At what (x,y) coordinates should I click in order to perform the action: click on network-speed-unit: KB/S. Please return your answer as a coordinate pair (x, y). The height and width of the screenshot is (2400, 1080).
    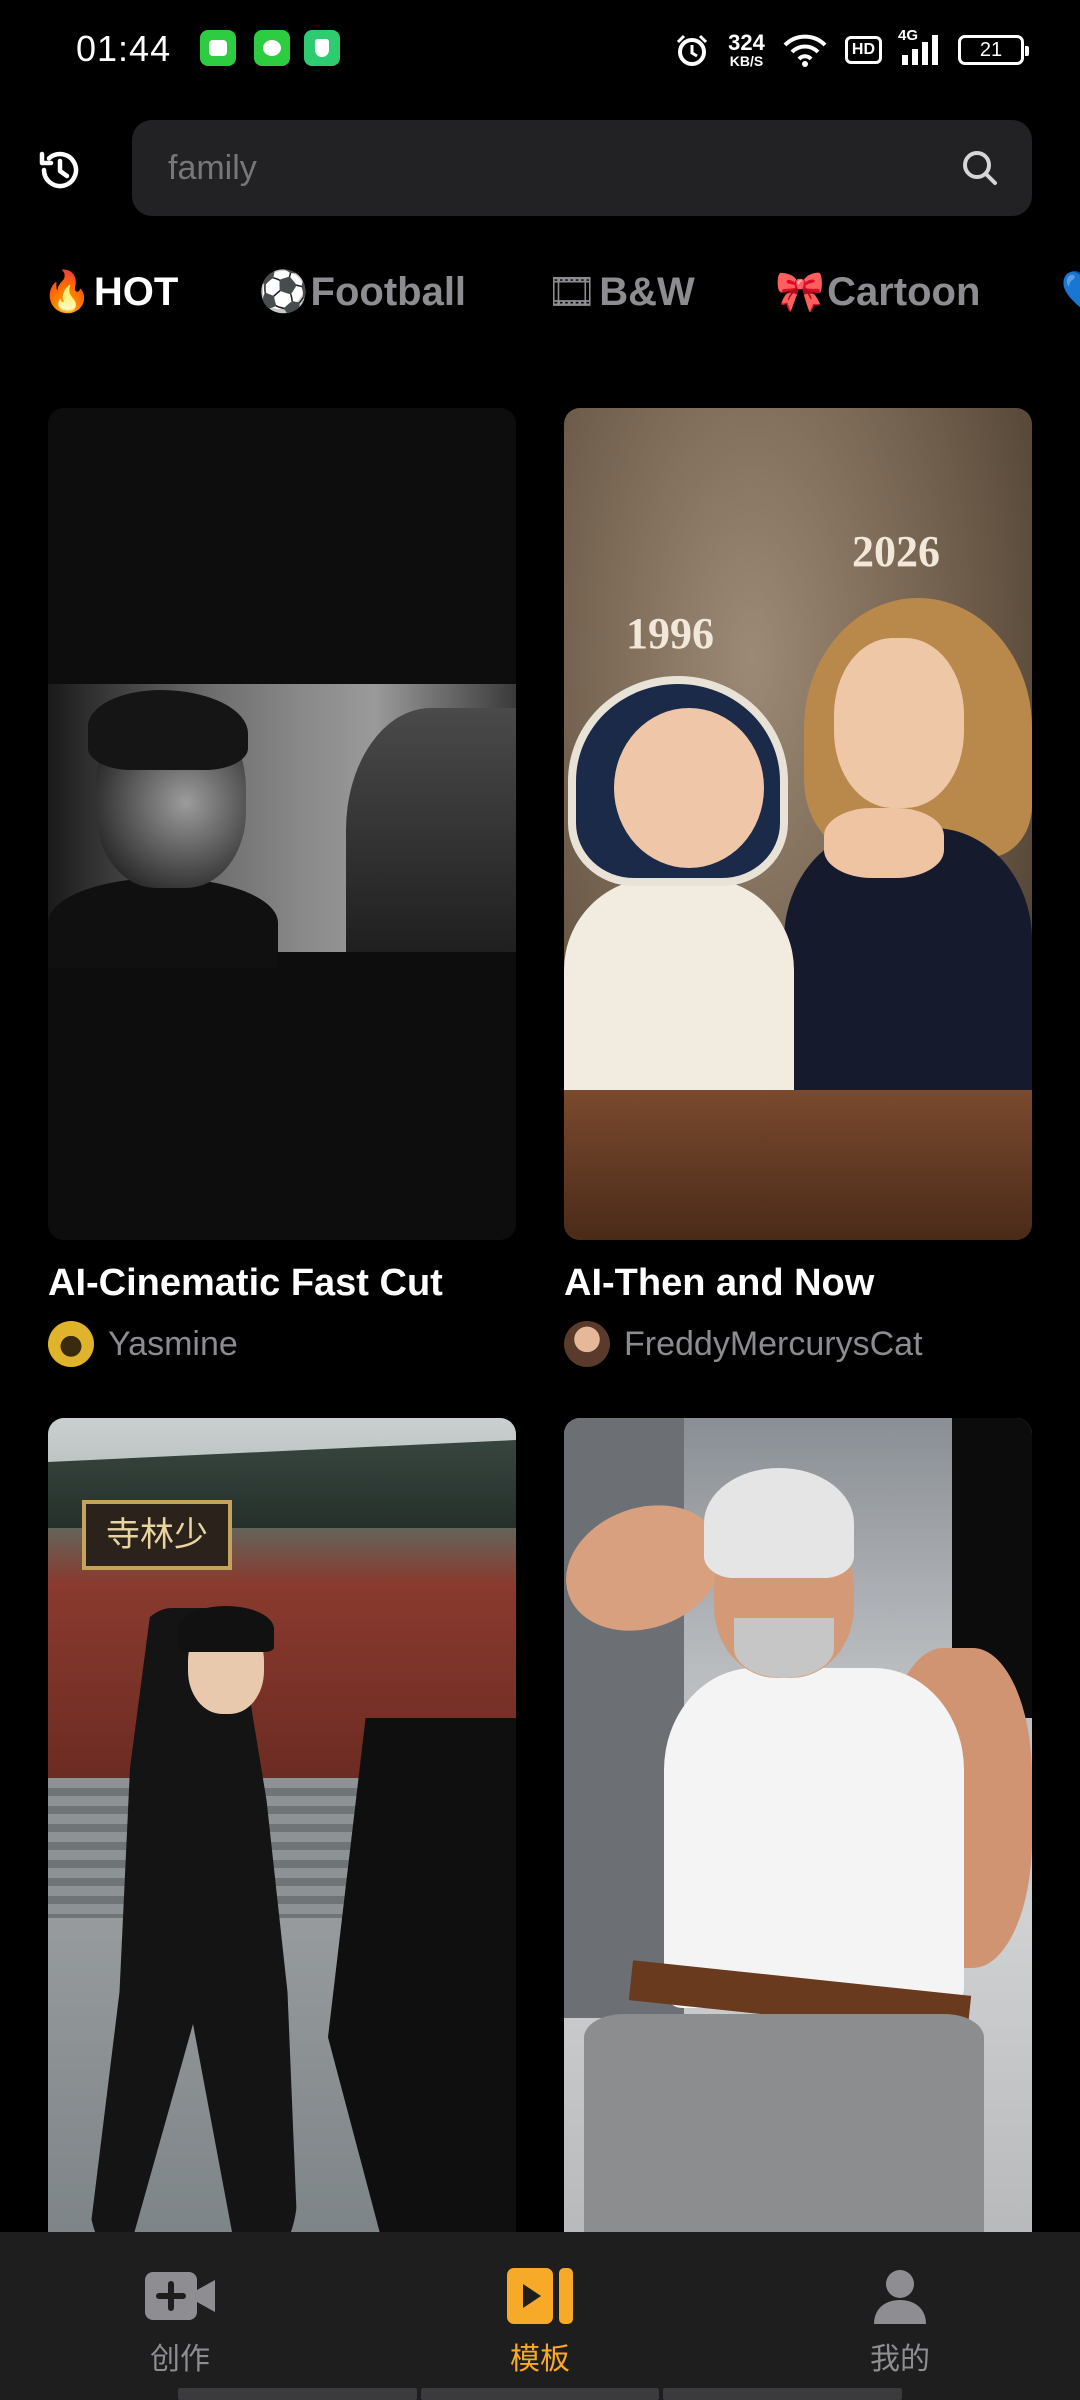
    Looking at the image, I should click on (746, 61).